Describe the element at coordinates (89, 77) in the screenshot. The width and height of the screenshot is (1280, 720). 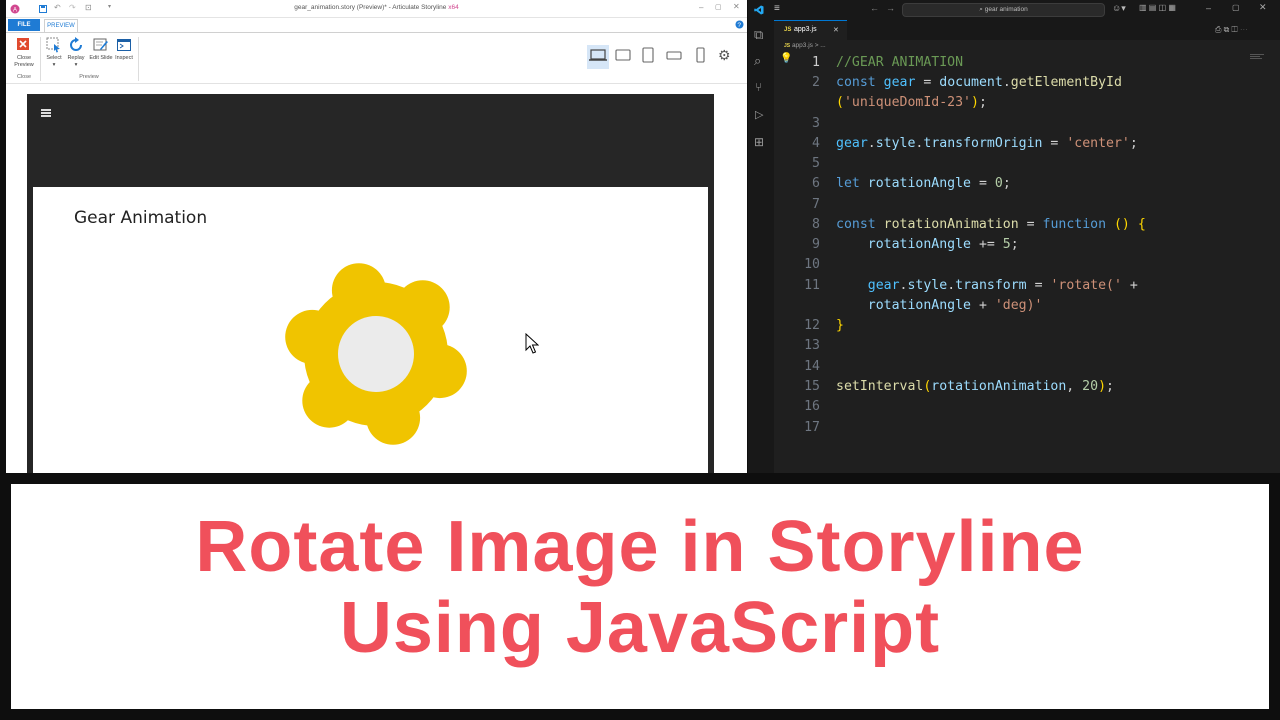
I see `preview-group-label: Preview` at that location.